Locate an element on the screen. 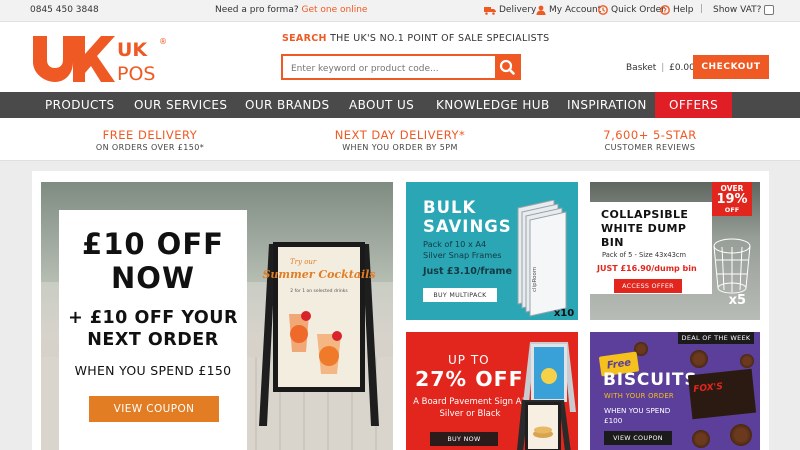  discount-off-label: OFF is located at coordinates (732, 210).